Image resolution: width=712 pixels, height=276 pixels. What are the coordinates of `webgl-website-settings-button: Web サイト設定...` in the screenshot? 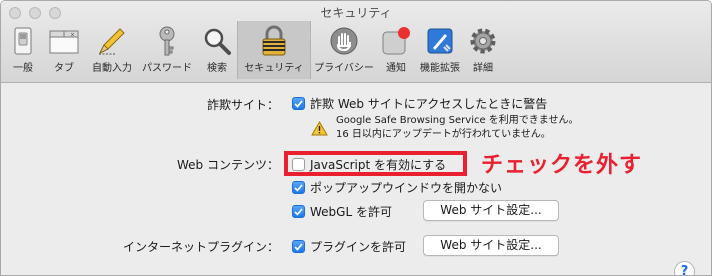 It's located at (491, 210).